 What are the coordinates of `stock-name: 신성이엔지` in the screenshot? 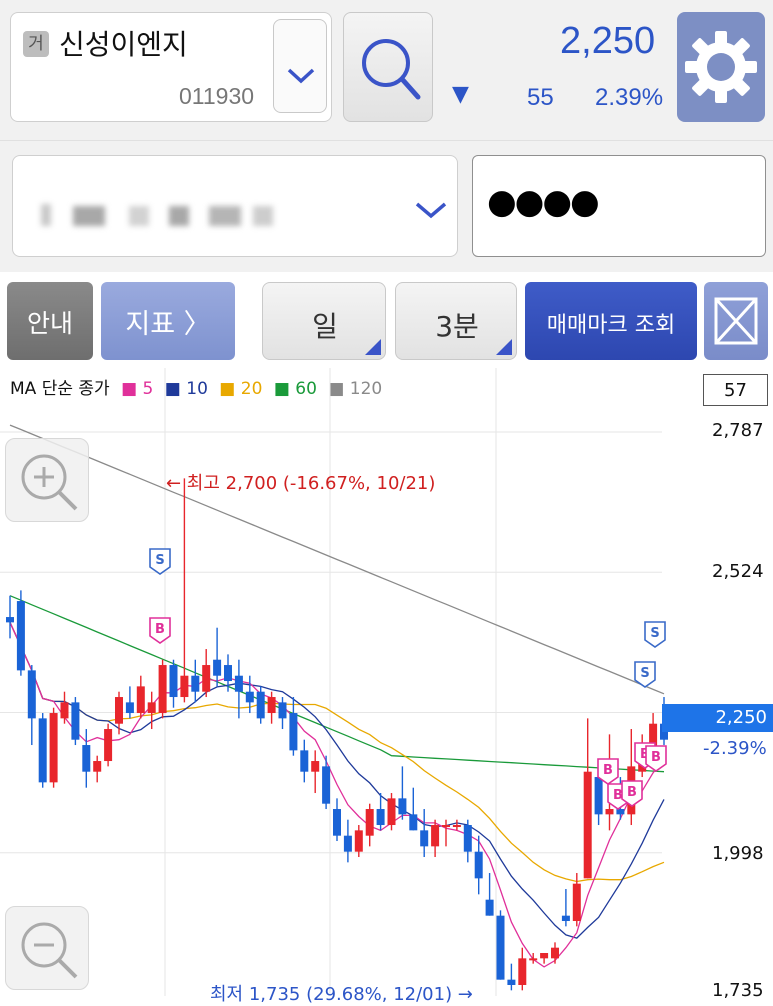 It's located at (123, 44).